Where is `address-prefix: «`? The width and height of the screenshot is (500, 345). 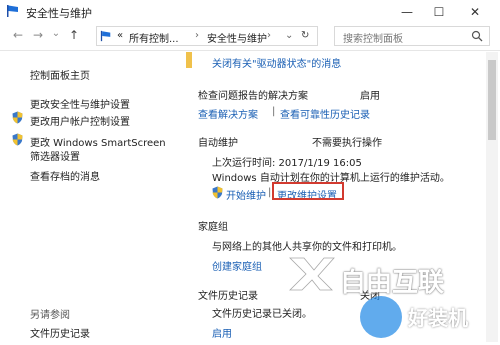 address-prefix: « is located at coordinates (120, 35).